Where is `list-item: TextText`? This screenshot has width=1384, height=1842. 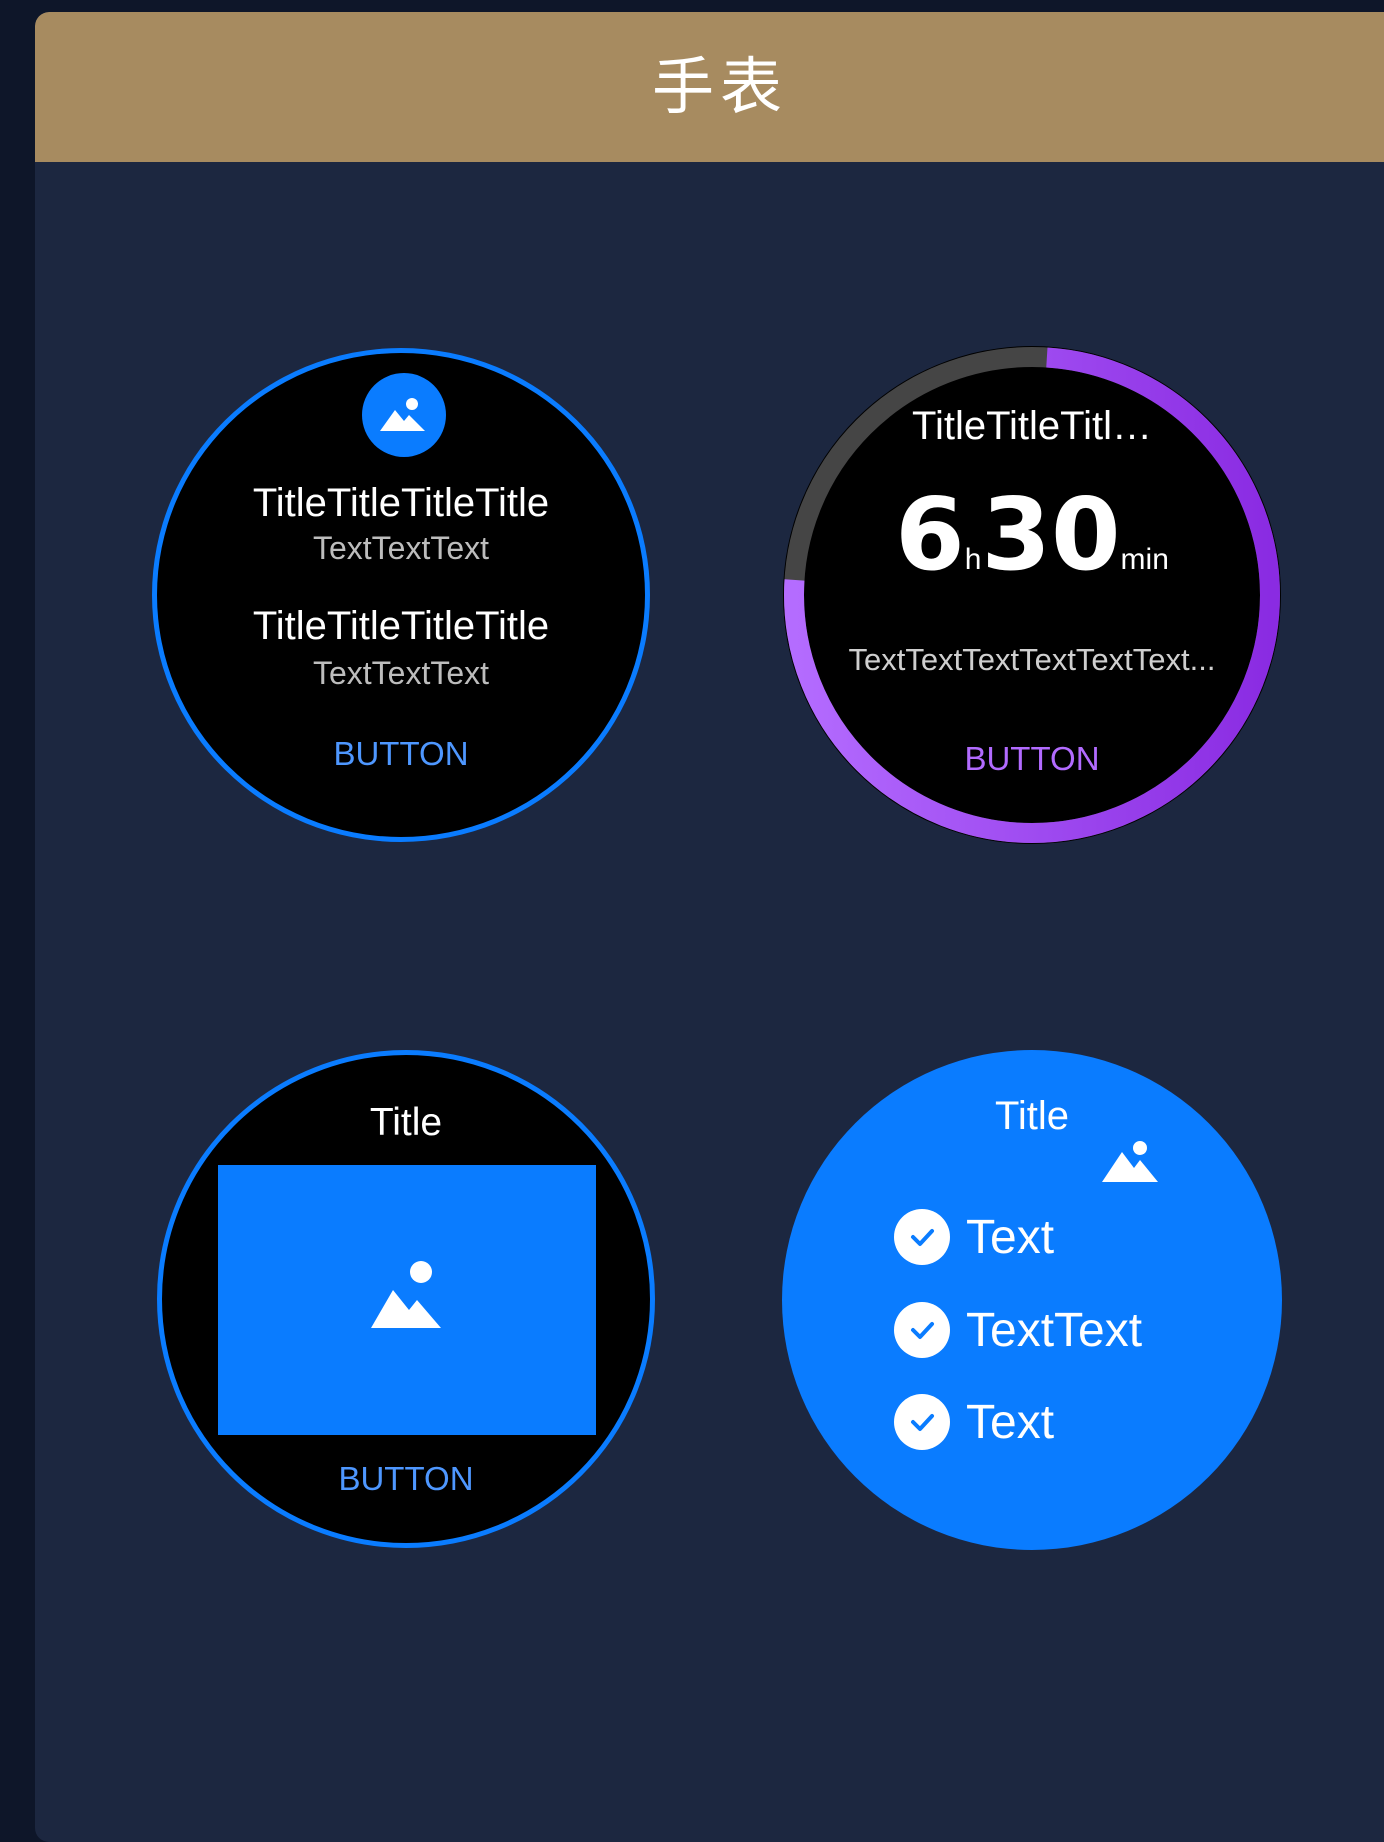 list-item: TextText is located at coordinates (1018, 1330).